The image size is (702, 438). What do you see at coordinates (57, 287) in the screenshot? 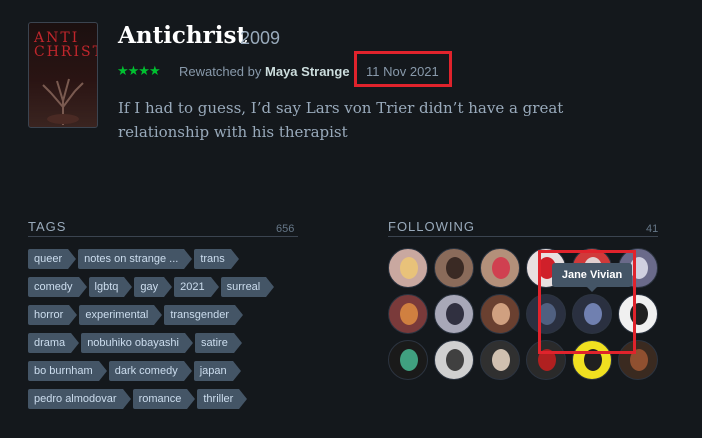
I see `tag-chip: comedy` at bounding box center [57, 287].